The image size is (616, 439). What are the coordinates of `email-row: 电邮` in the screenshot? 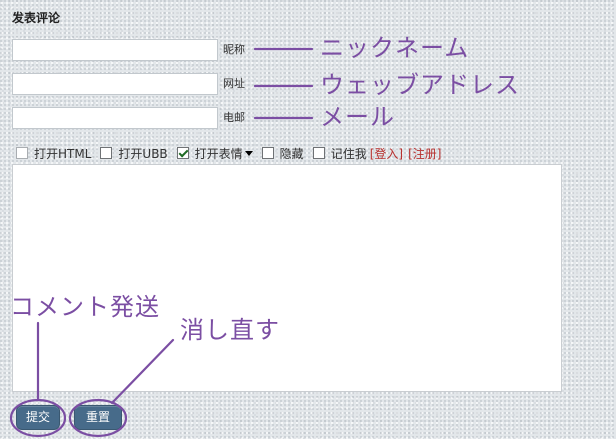 It's located at (128, 118).